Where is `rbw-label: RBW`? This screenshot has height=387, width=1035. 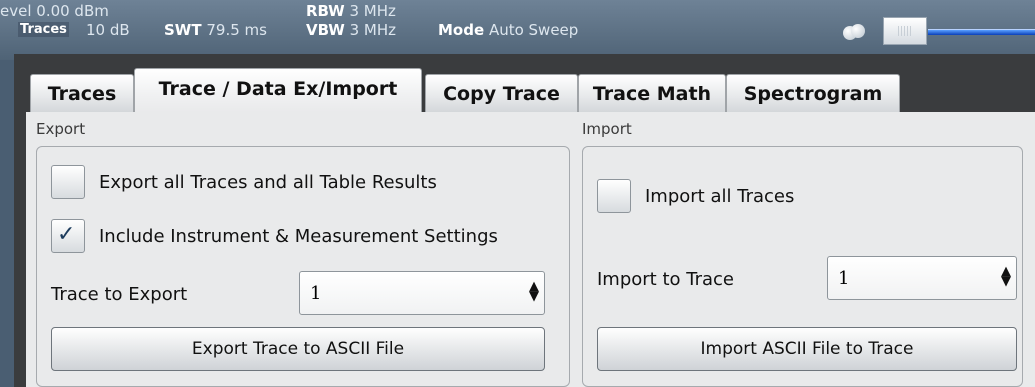 rbw-label: RBW is located at coordinates (325, 11).